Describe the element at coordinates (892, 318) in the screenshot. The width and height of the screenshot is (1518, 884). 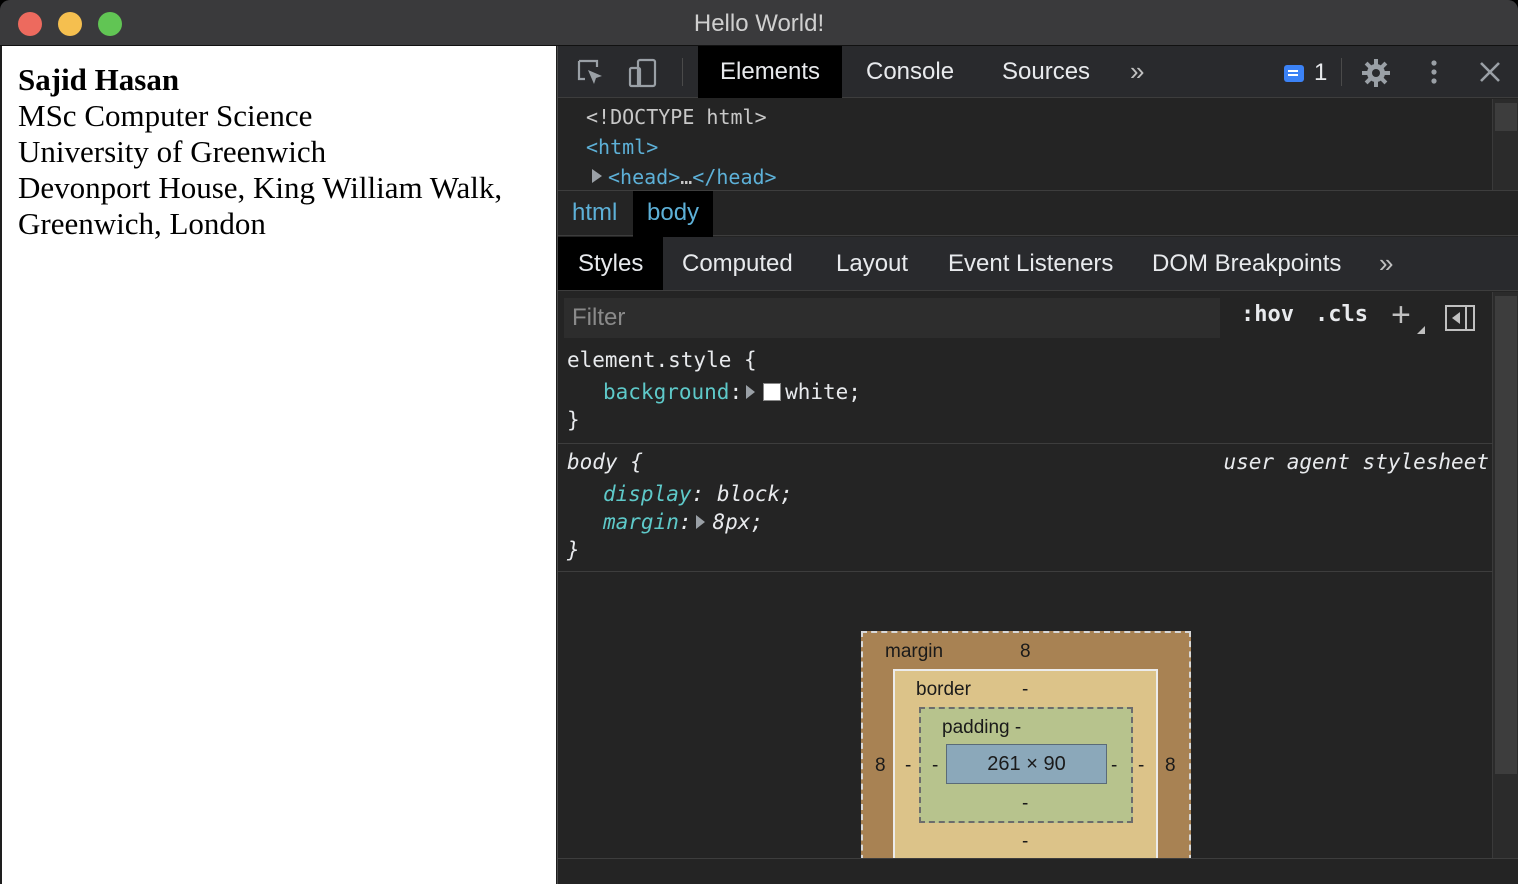
I see `filter-input: Filter` at that location.